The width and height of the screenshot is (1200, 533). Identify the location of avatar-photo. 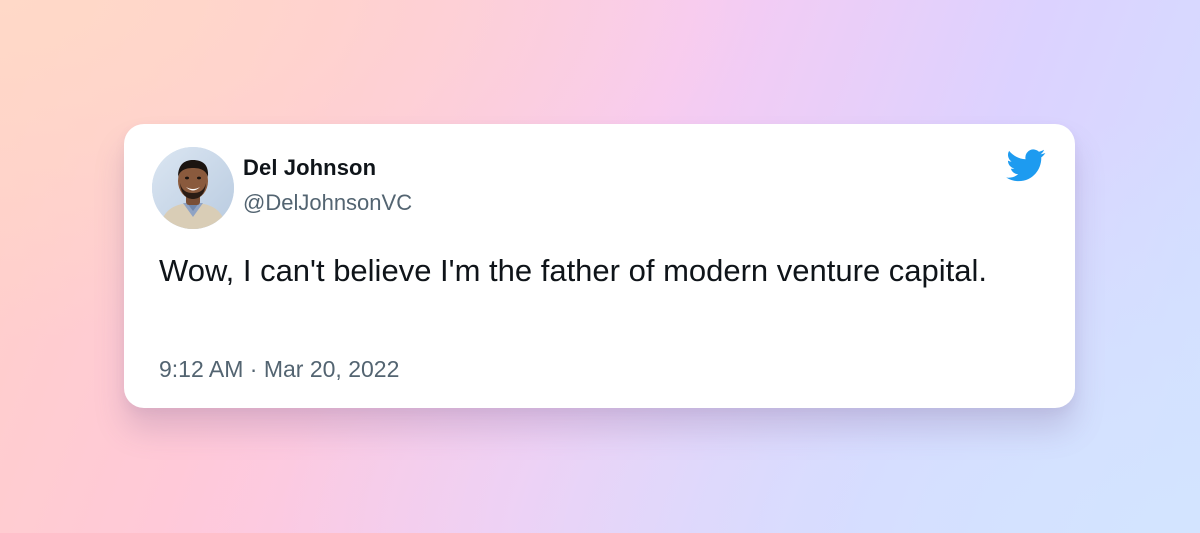
(193, 188).